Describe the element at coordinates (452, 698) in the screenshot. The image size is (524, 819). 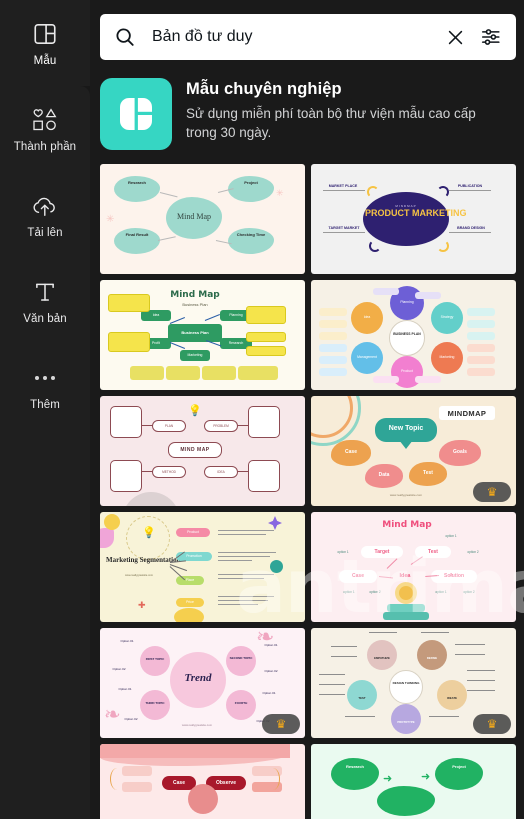
I see `node-label: IDEATE` at that location.